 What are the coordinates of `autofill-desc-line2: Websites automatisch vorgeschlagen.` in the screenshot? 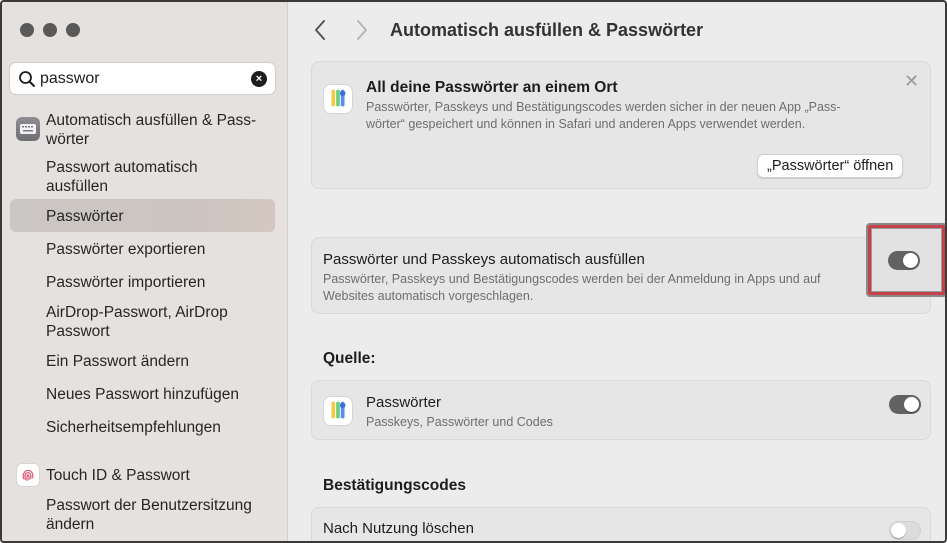 It's located at (428, 296).